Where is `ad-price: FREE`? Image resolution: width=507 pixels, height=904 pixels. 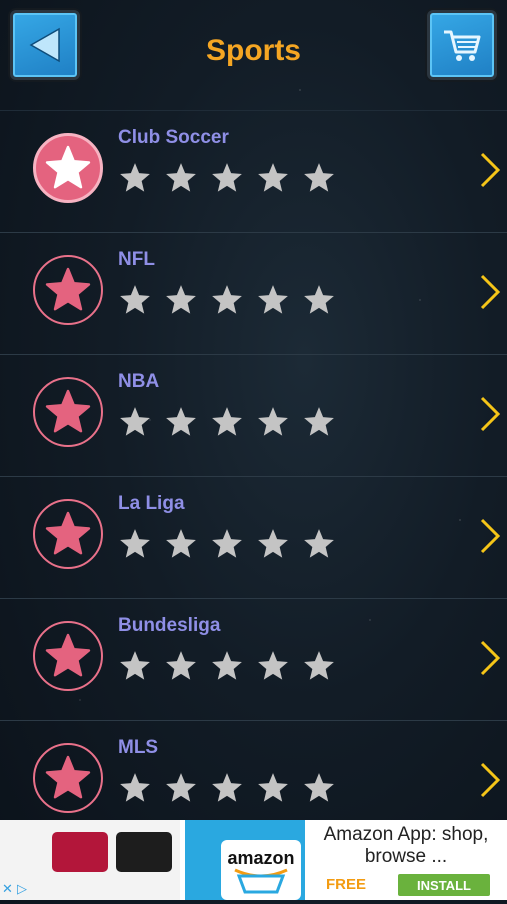 ad-price: FREE is located at coordinates (346, 884).